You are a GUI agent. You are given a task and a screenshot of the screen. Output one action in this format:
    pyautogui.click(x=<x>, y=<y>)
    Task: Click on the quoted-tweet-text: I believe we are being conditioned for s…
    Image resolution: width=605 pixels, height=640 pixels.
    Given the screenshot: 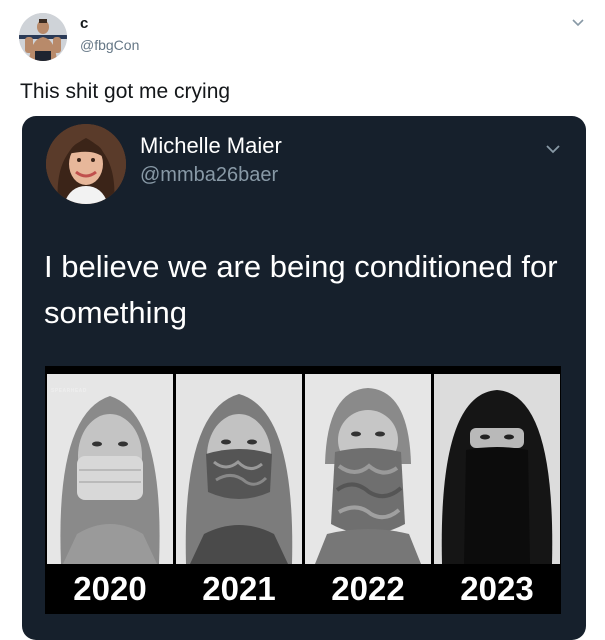 What is the action you would take?
    pyautogui.click(x=301, y=289)
    